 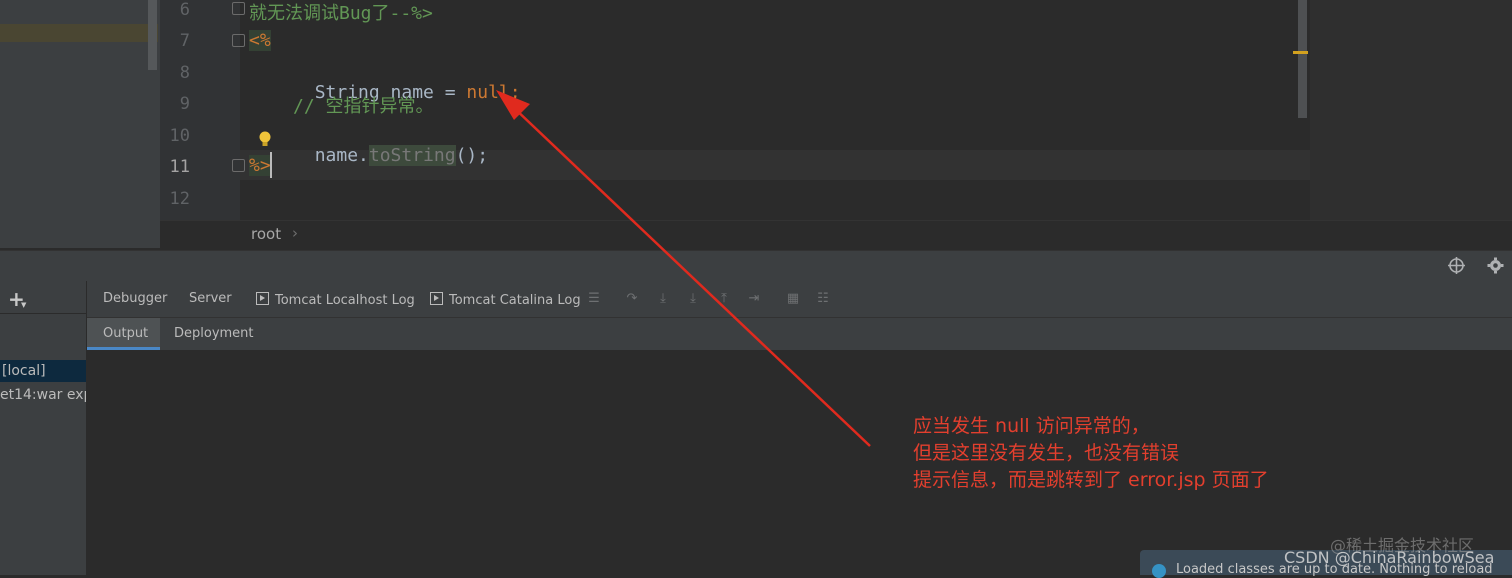 I want to click on watermark: CSDN @ChinaRainbowSea, so click(x=1389, y=557).